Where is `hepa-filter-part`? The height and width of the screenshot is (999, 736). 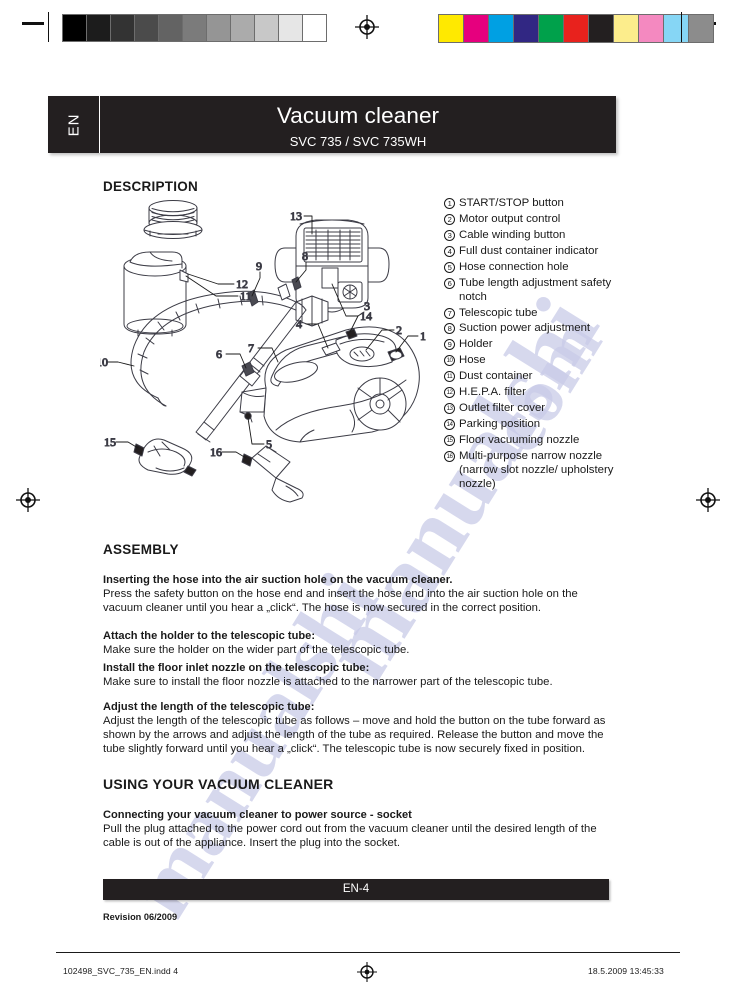 hepa-filter-part is located at coordinates (173, 219).